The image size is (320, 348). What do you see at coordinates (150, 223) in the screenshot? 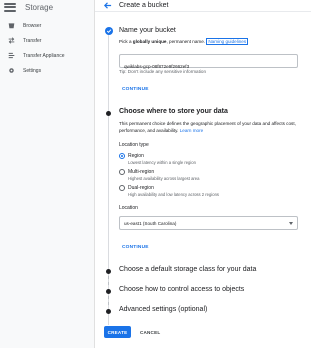
I see `location-select-value: us-east1 (South Carolina)` at bounding box center [150, 223].